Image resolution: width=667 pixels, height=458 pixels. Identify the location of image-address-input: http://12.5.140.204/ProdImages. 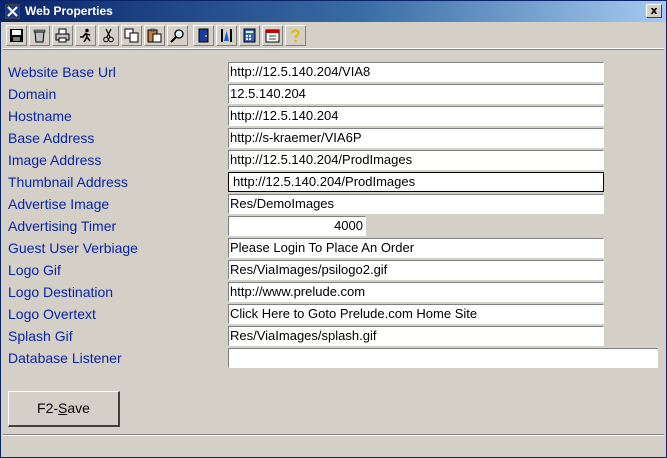
(416, 160).